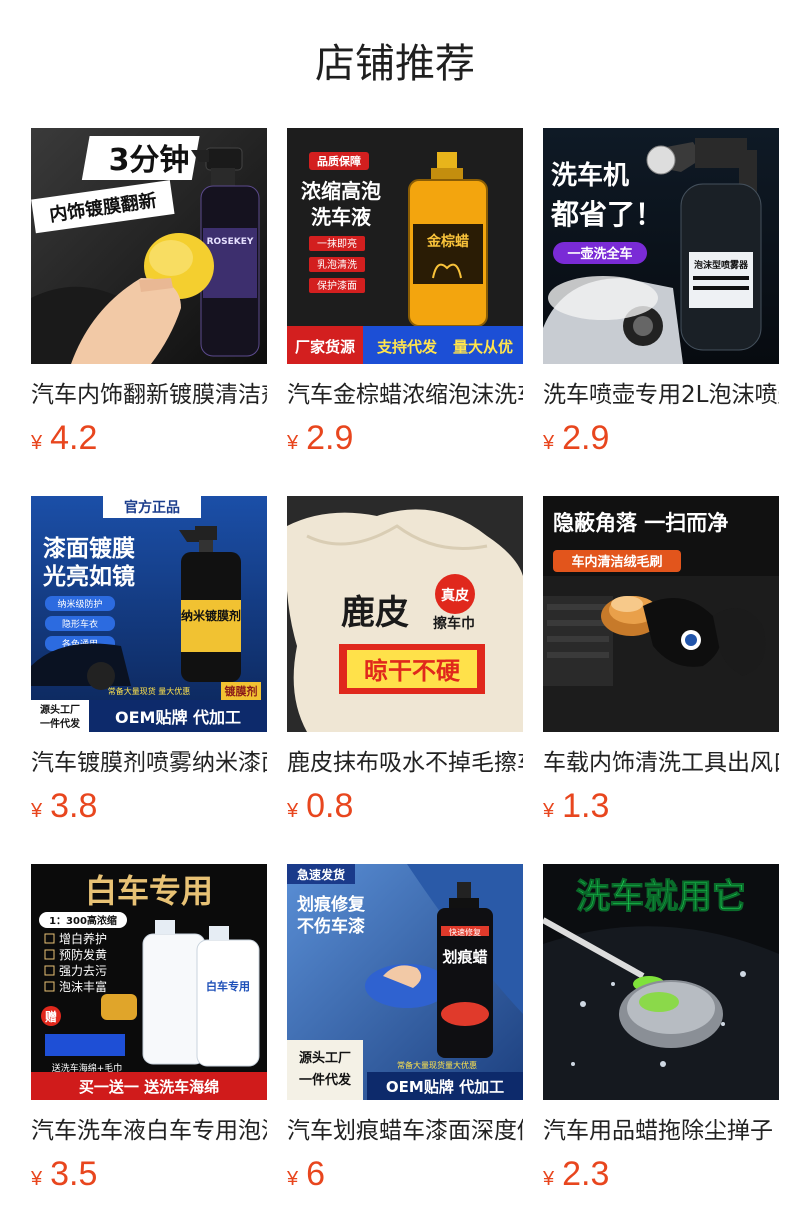 Image resolution: width=790 pixels, height=1232 pixels. I want to click on svg-text: 真皮, so click(455, 595).